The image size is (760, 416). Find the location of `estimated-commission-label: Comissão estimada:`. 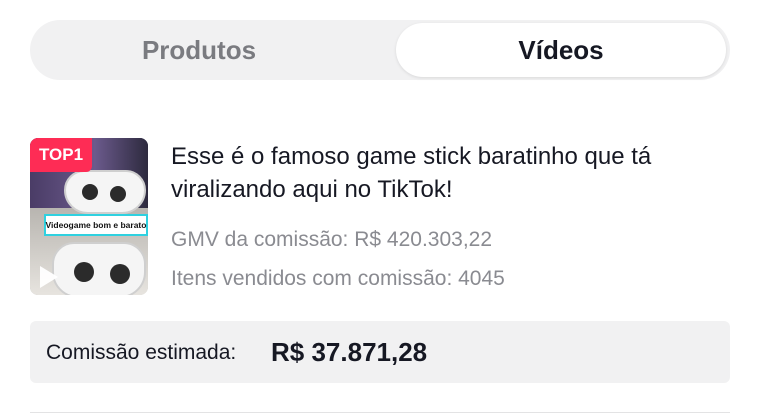

estimated-commission-label: Comissão estimada: is located at coordinates (141, 352).